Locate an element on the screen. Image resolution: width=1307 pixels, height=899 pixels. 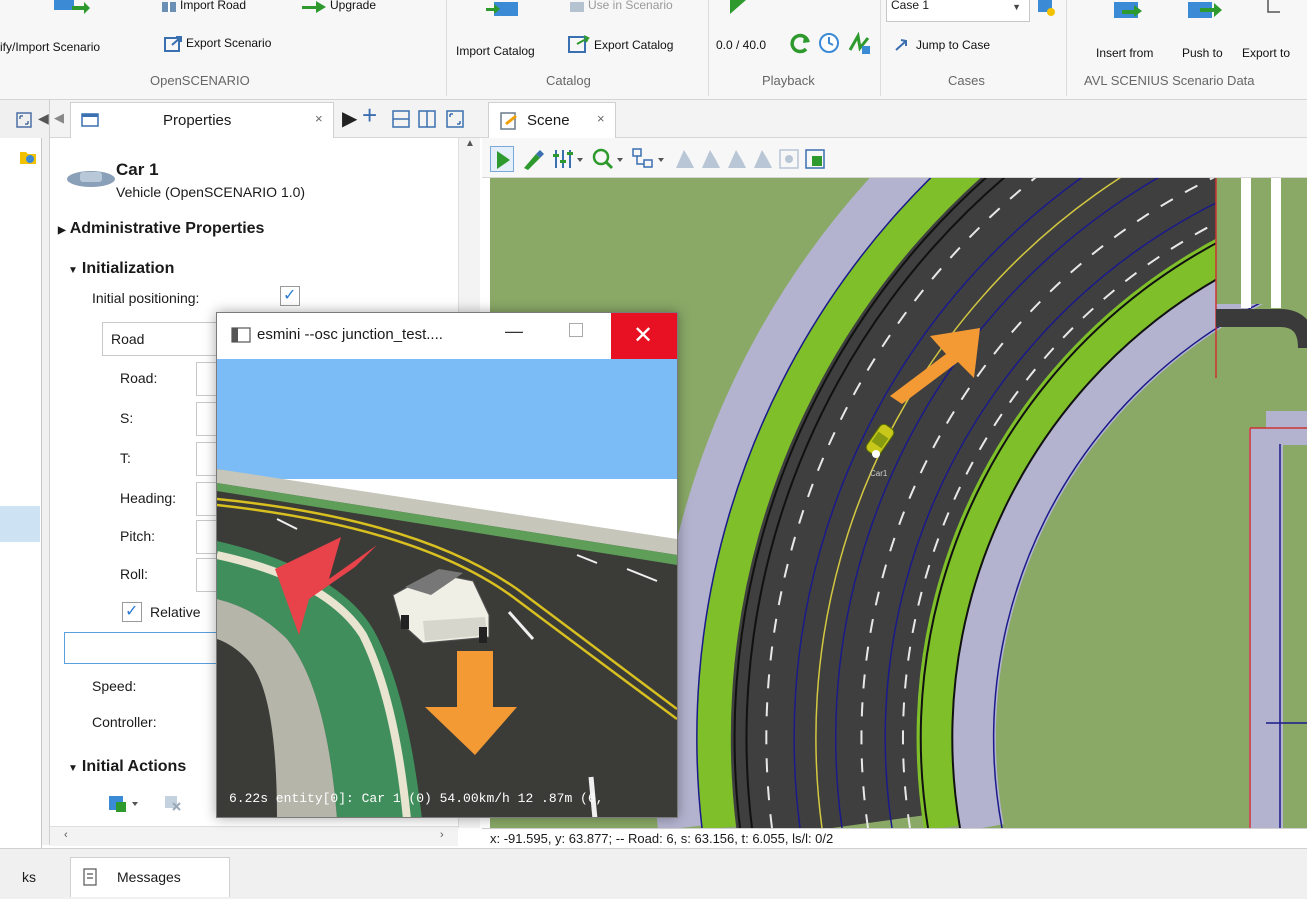
tab-messages: Messages is located at coordinates (150, 877).